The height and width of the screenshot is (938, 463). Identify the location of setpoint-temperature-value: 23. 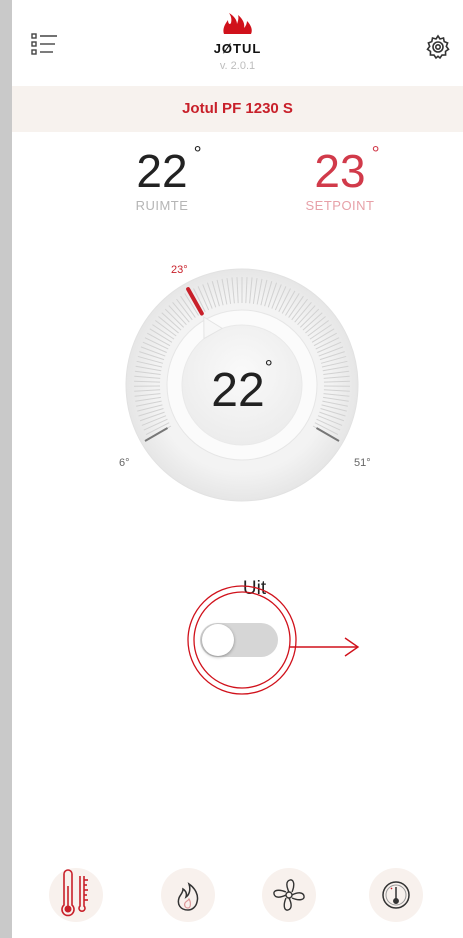
(340, 171).